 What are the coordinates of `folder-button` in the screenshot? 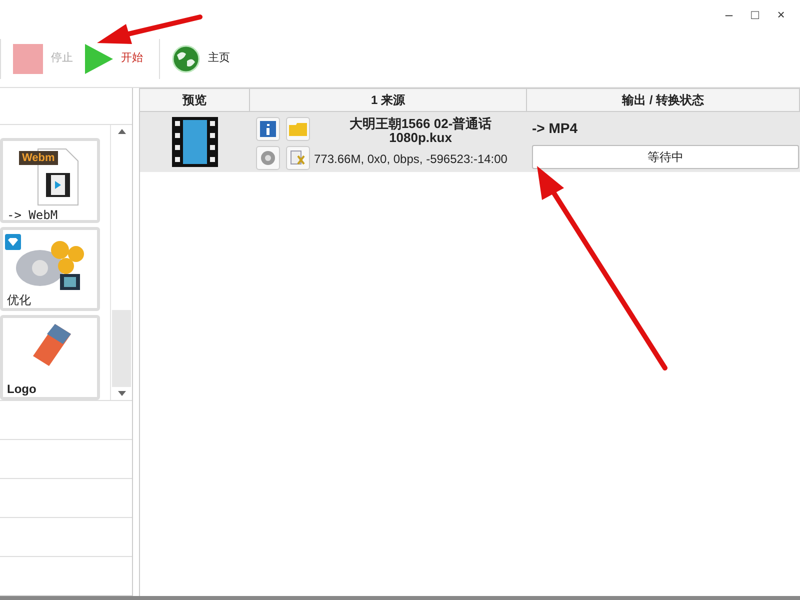 It's located at (298, 129).